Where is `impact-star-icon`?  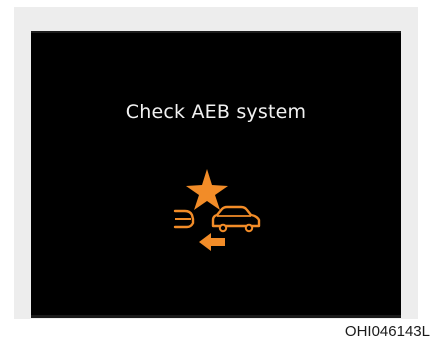
impact-star-icon is located at coordinates (207, 189).